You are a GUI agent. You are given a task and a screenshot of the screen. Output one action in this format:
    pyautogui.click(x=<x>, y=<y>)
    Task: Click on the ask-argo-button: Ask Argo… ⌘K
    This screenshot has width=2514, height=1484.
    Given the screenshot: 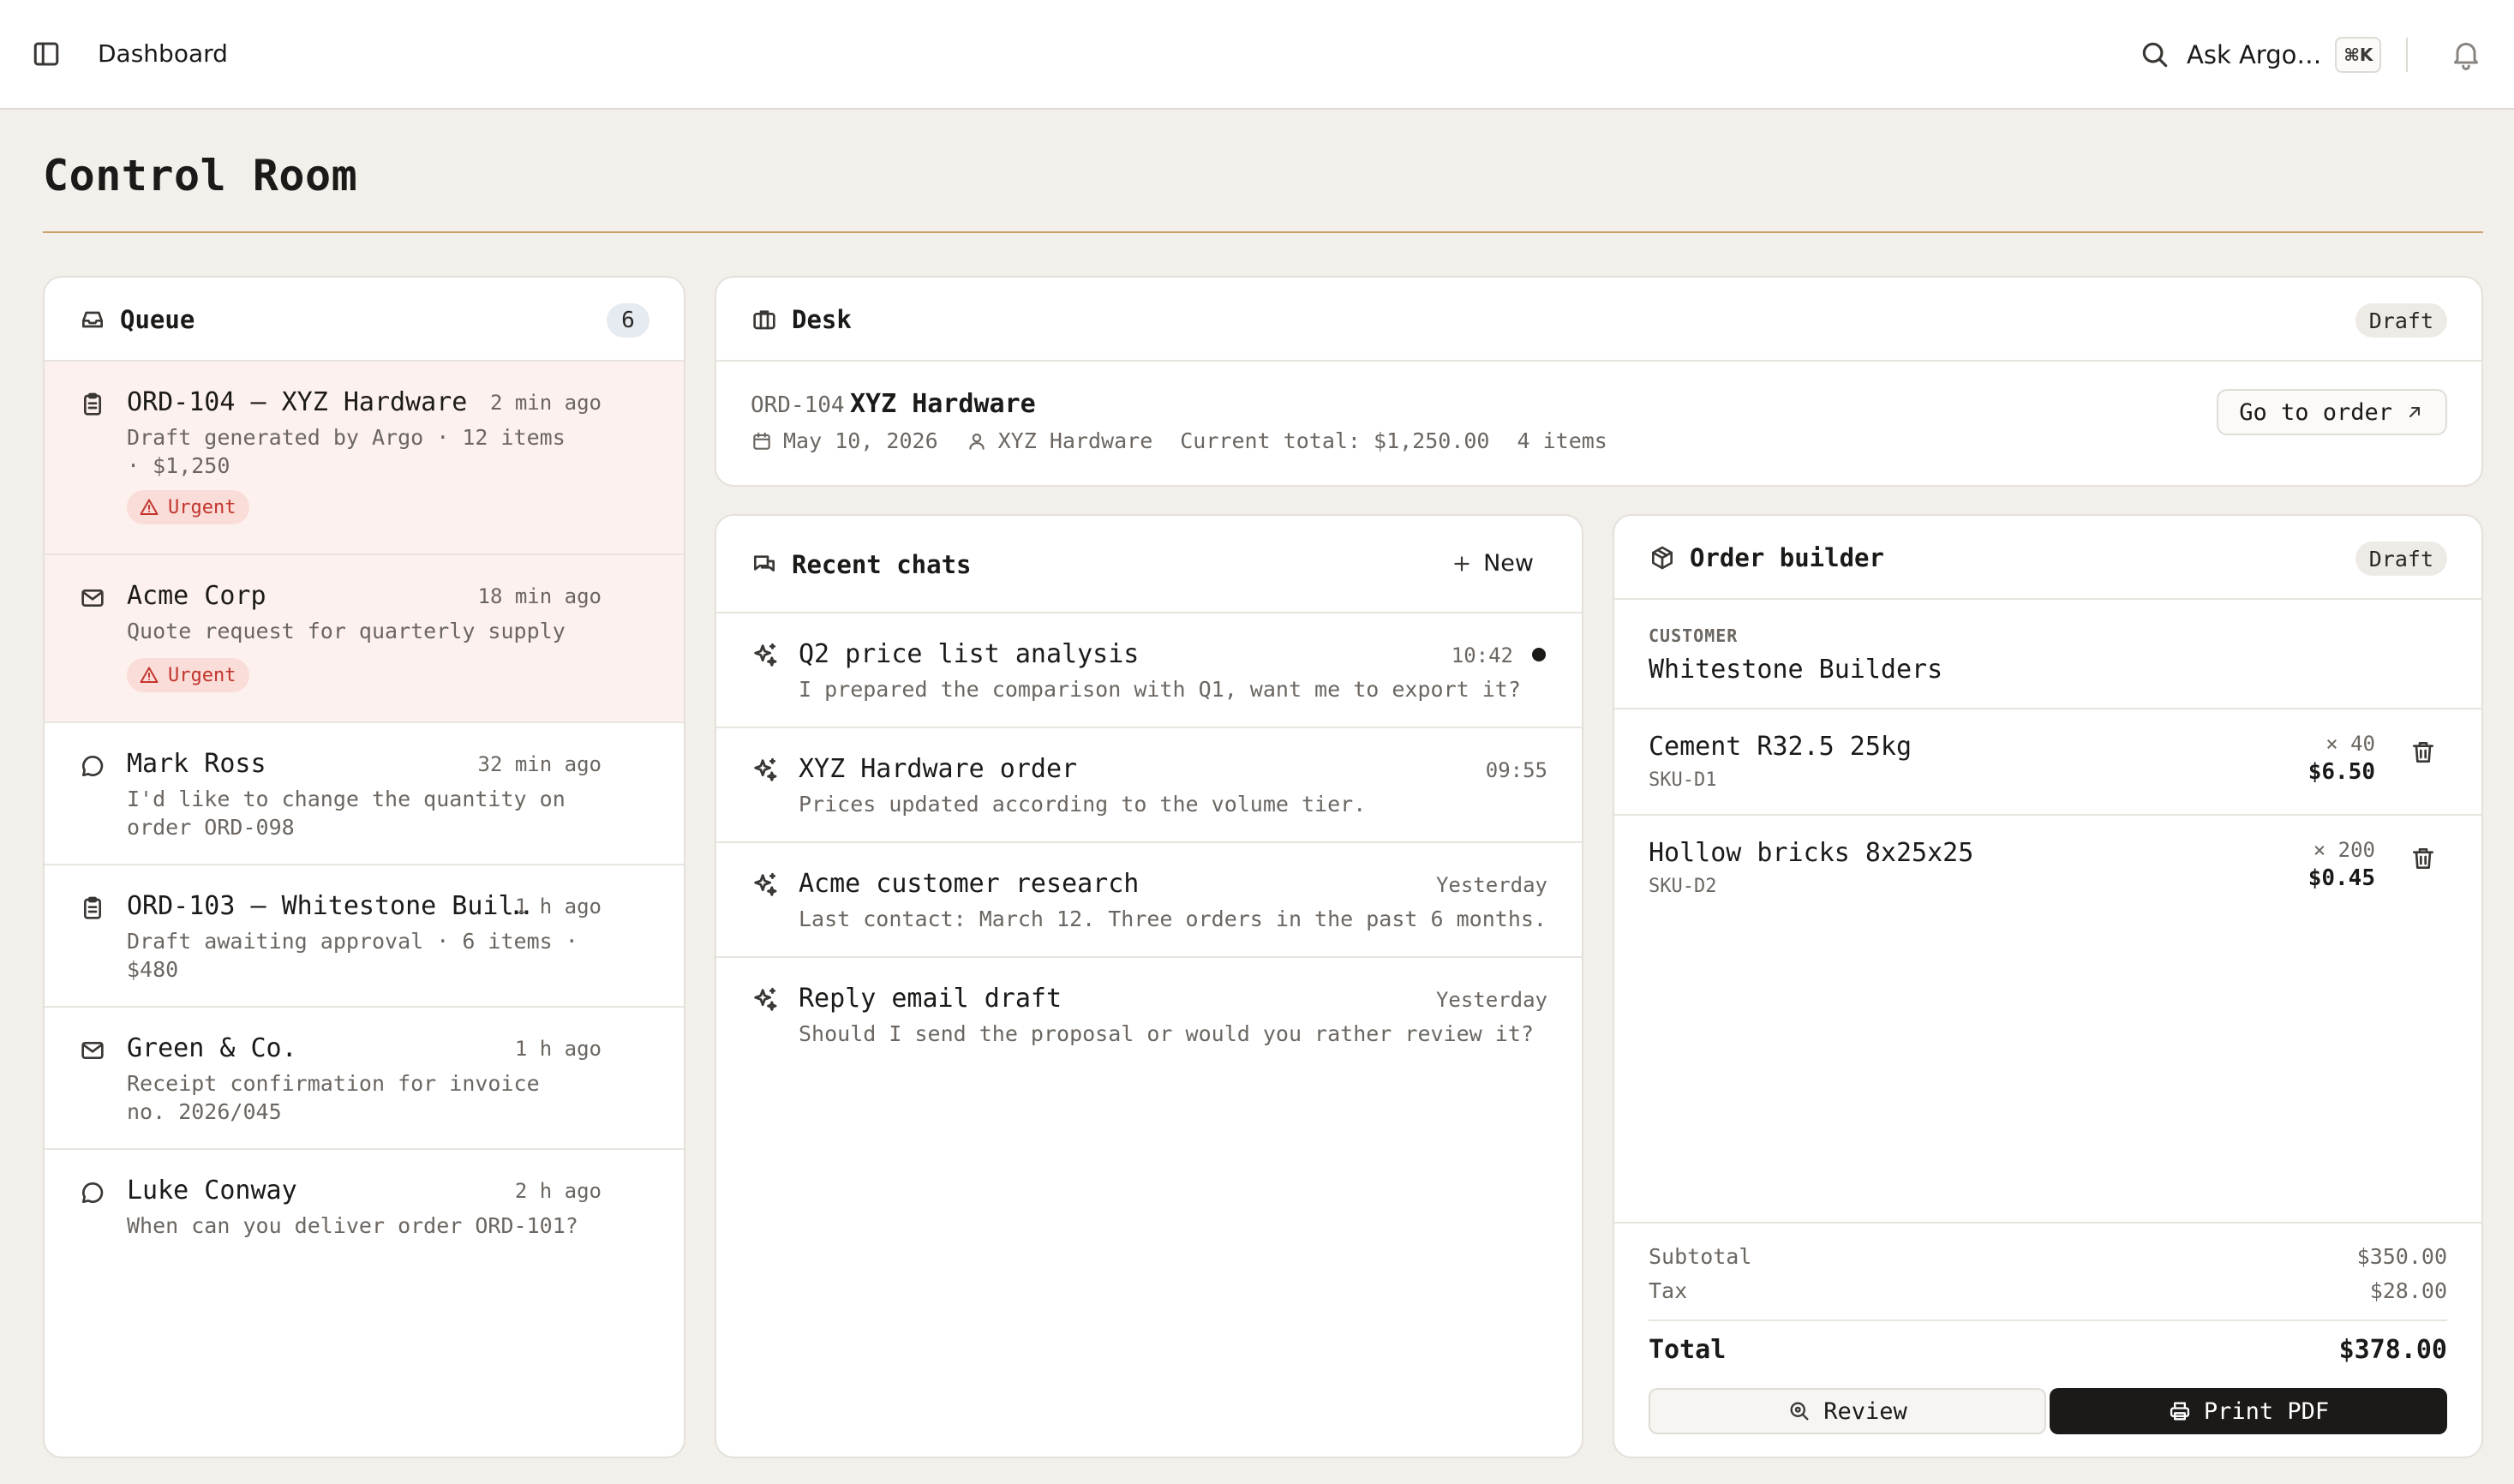 What is the action you would take?
    pyautogui.click(x=2260, y=54)
    